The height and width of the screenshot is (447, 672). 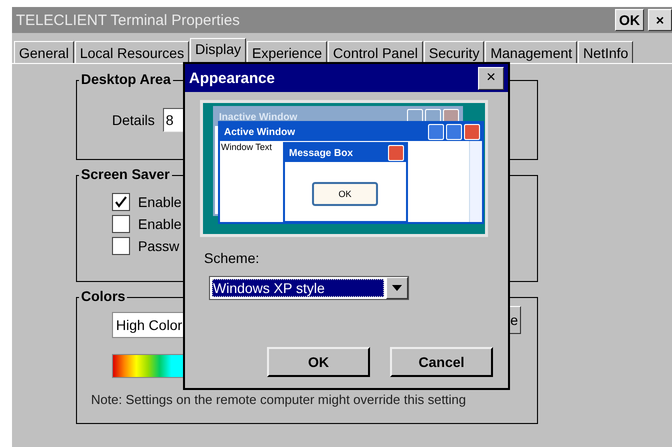 I want to click on ok-button: OK, so click(x=629, y=20).